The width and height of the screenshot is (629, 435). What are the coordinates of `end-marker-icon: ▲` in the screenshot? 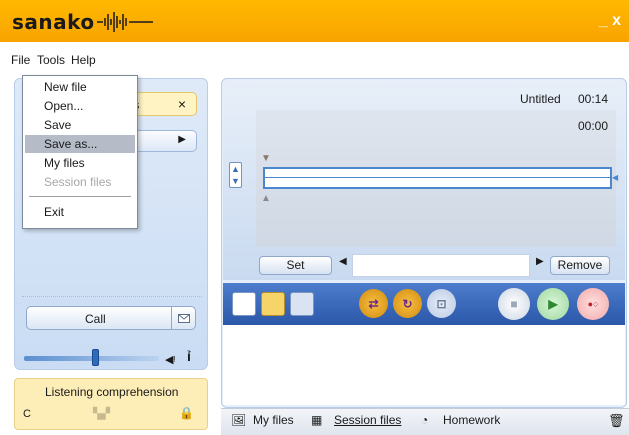 It's located at (266, 198).